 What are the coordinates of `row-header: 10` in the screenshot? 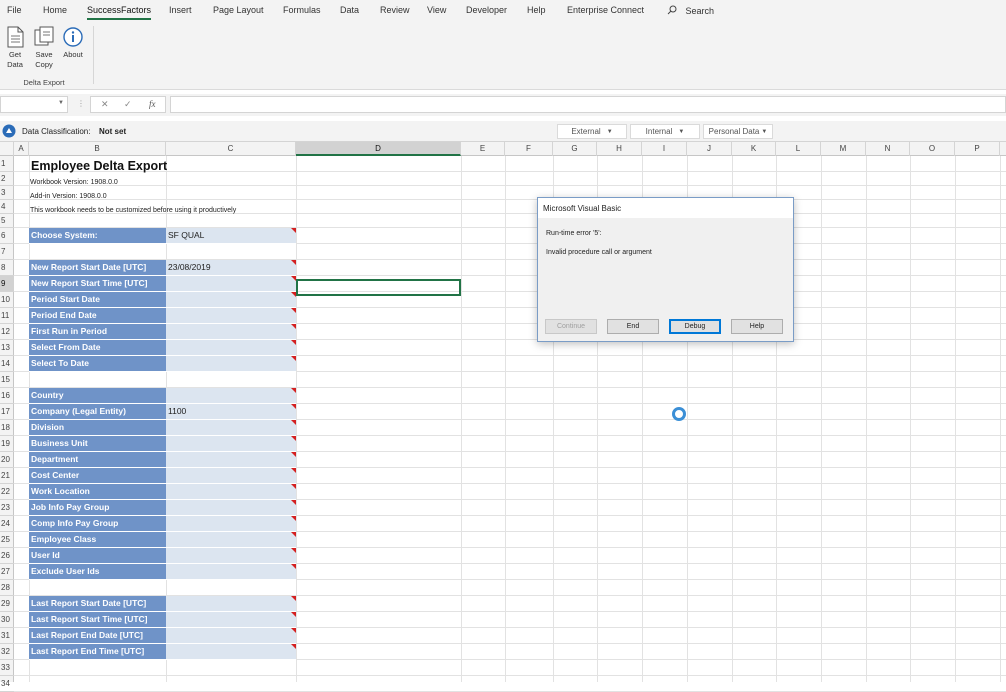 It's located at (7, 300).